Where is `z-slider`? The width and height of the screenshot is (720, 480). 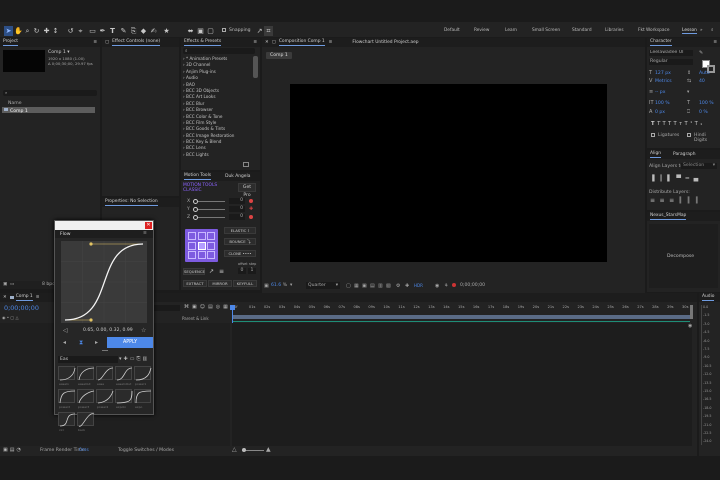 z-slider is located at coordinates (209, 217).